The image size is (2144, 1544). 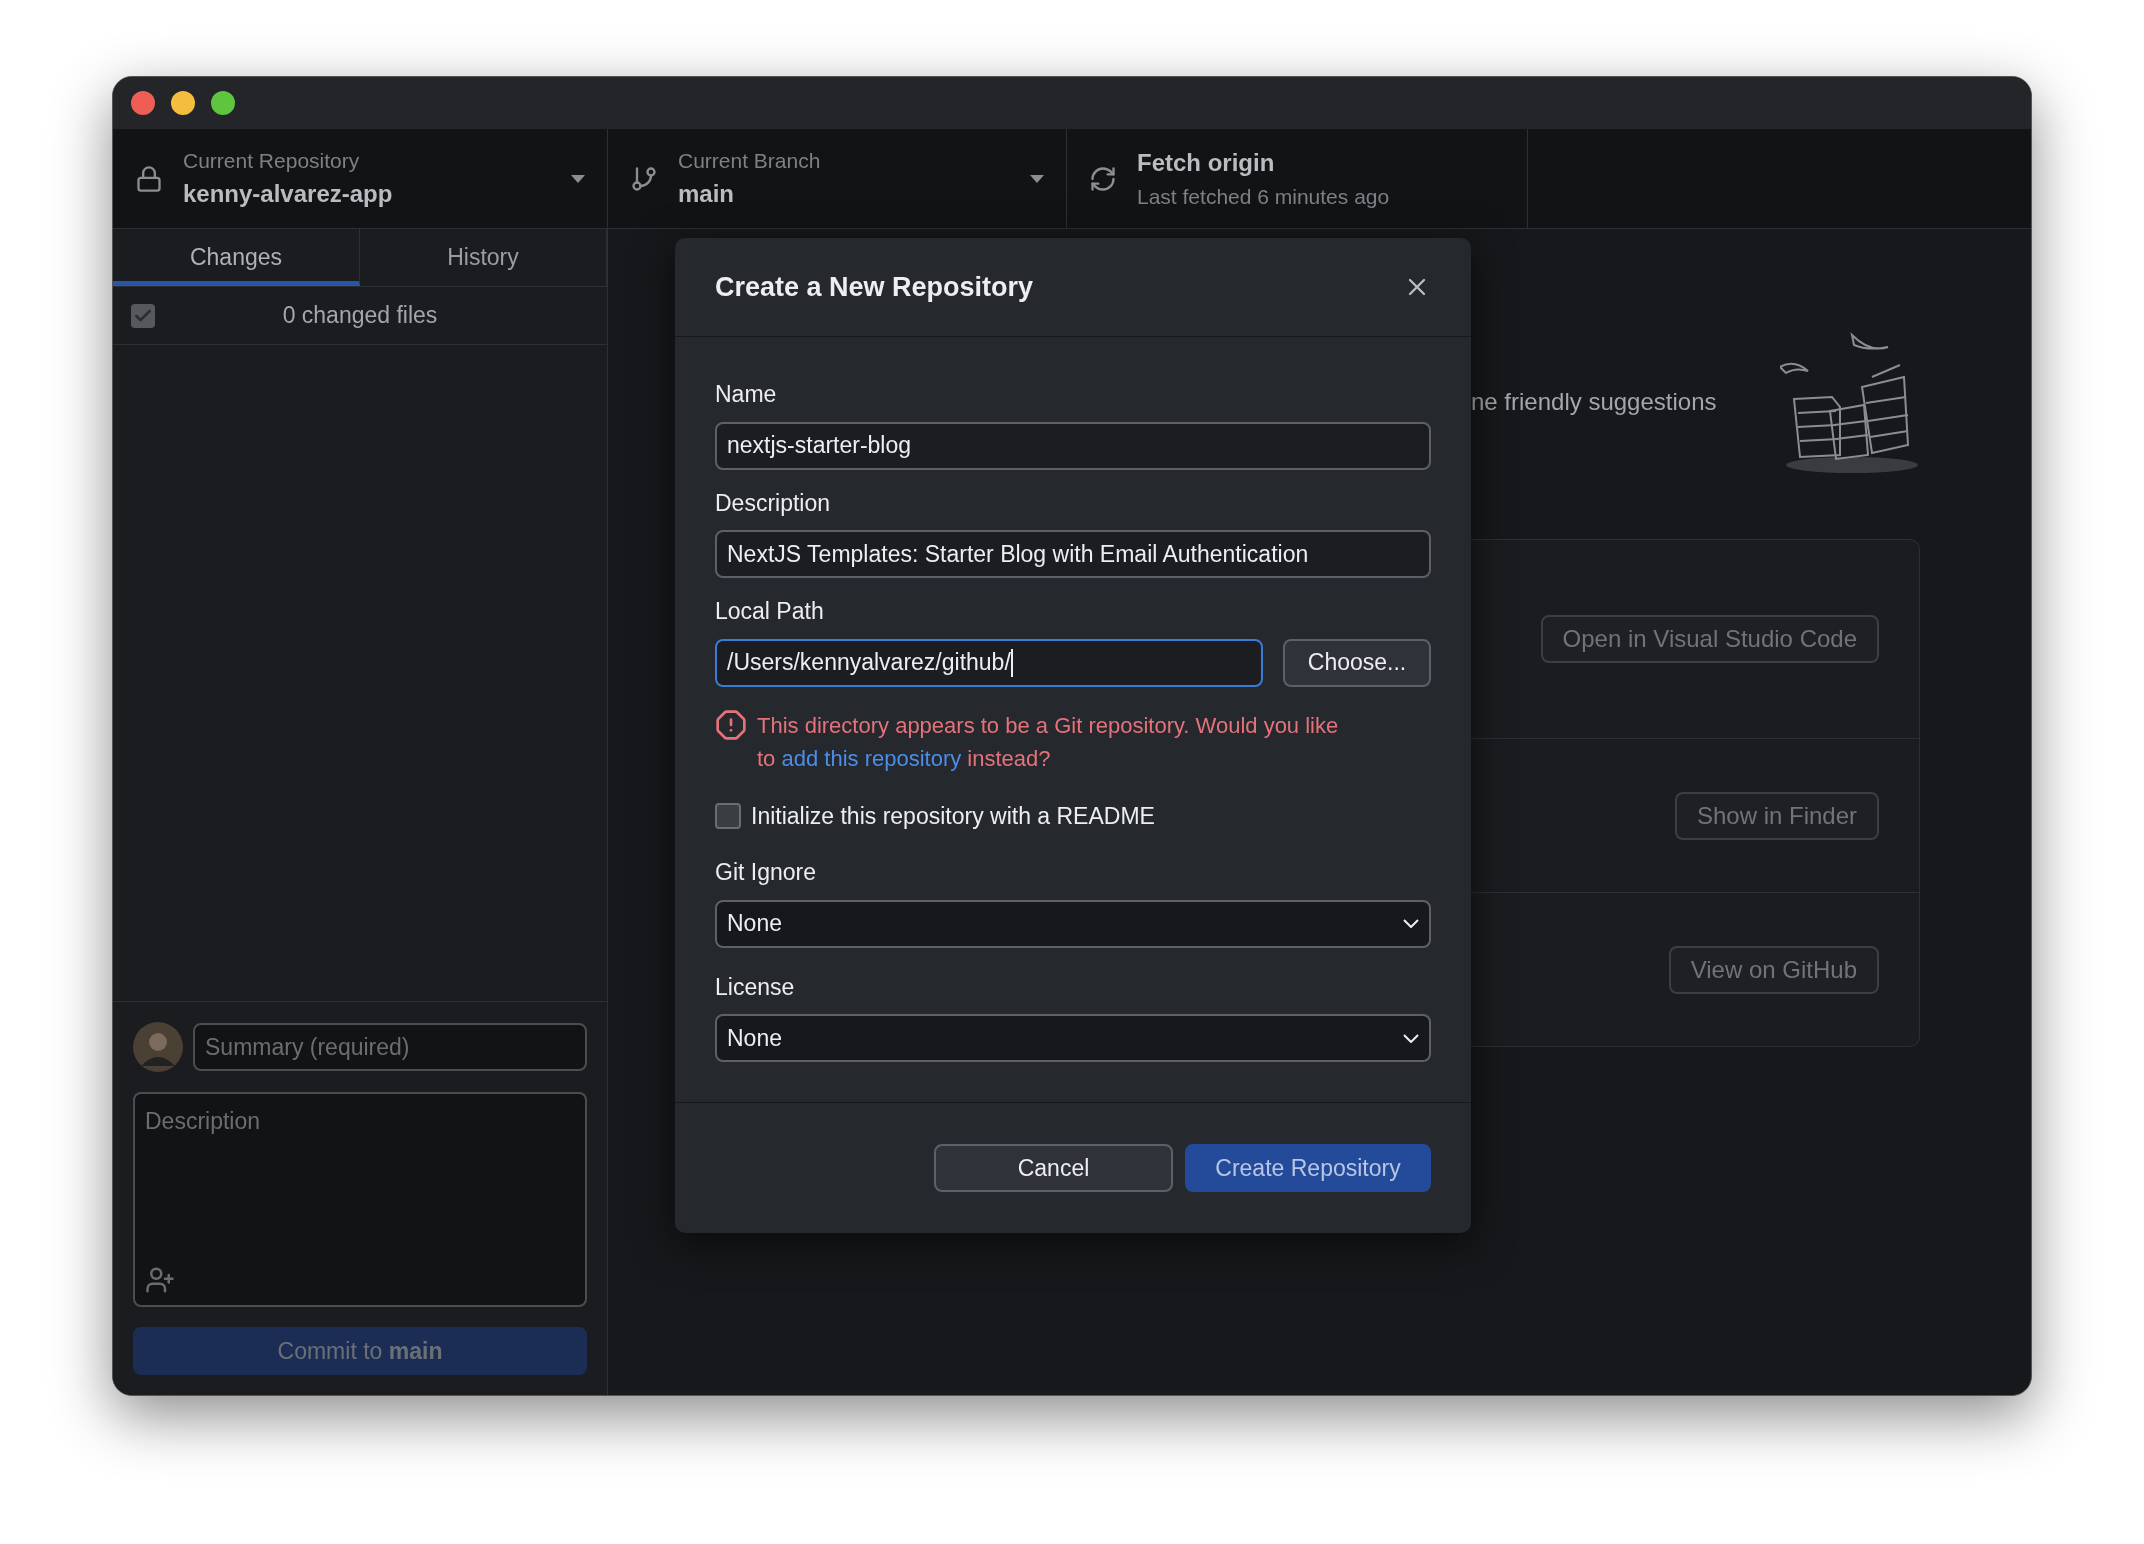 What do you see at coordinates (158, 1047) in the screenshot?
I see `avatar` at bounding box center [158, 1047].